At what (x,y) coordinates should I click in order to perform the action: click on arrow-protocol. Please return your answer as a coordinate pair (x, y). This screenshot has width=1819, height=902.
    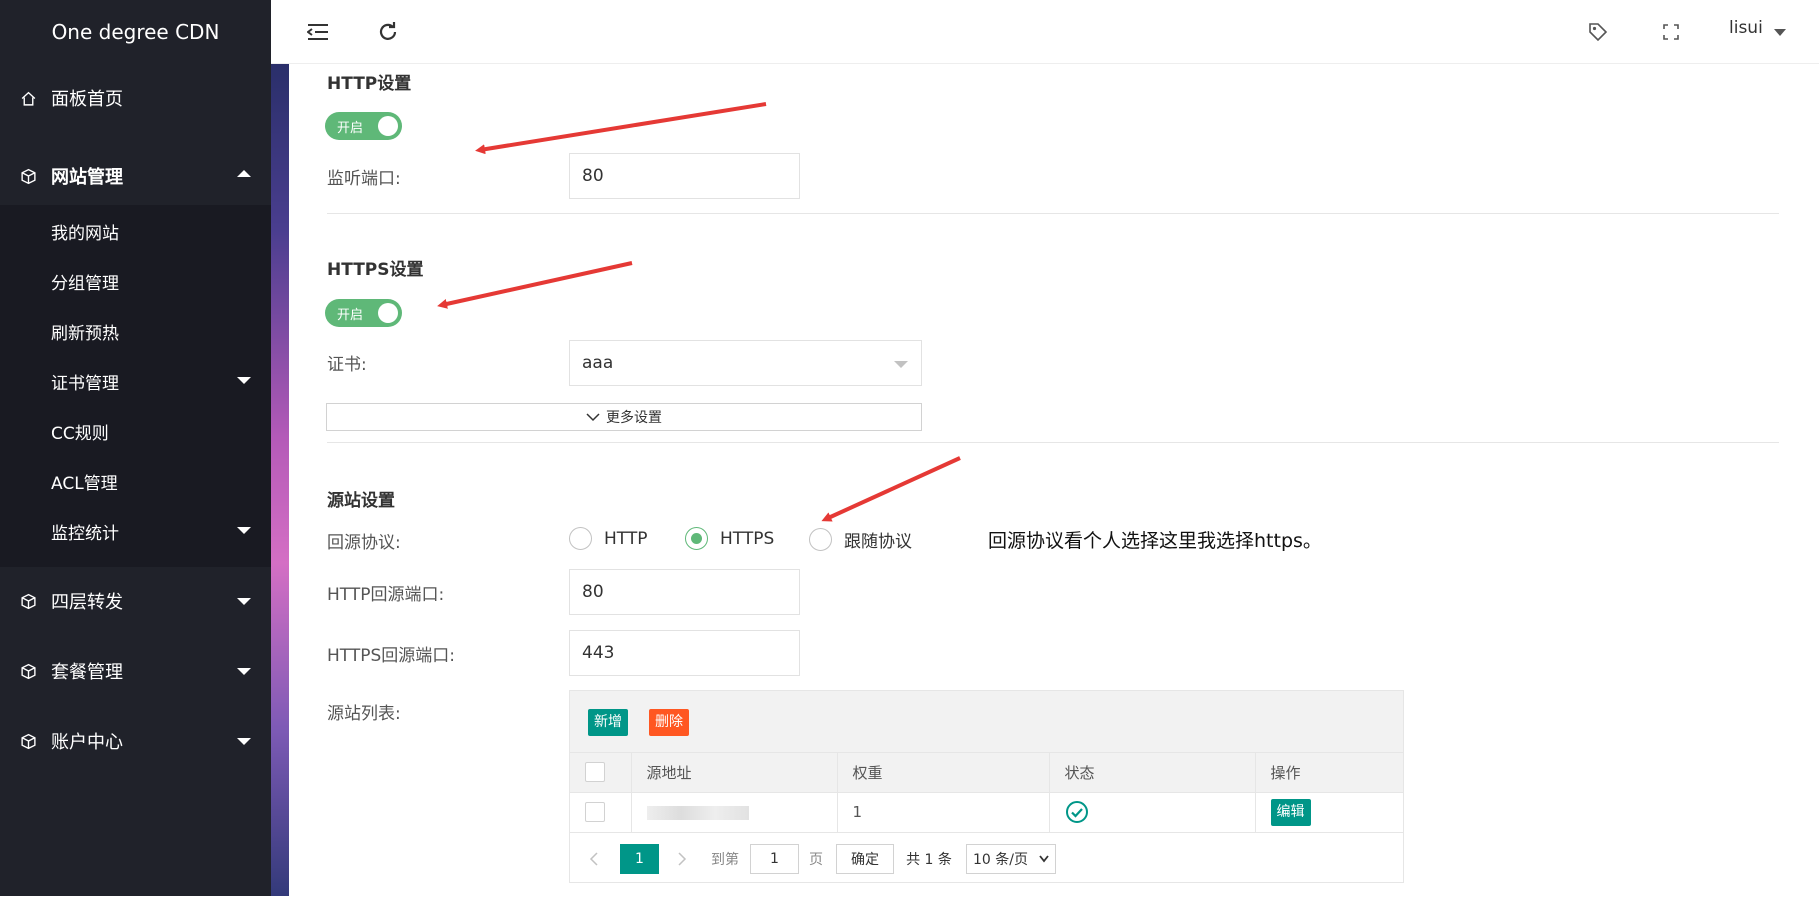
    Looking at the image, I should click on (891, 489).